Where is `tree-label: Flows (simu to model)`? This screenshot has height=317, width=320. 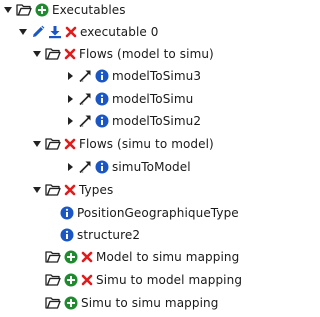
tree-label: Flows (simu to model) is located at coordinates (146, 144).